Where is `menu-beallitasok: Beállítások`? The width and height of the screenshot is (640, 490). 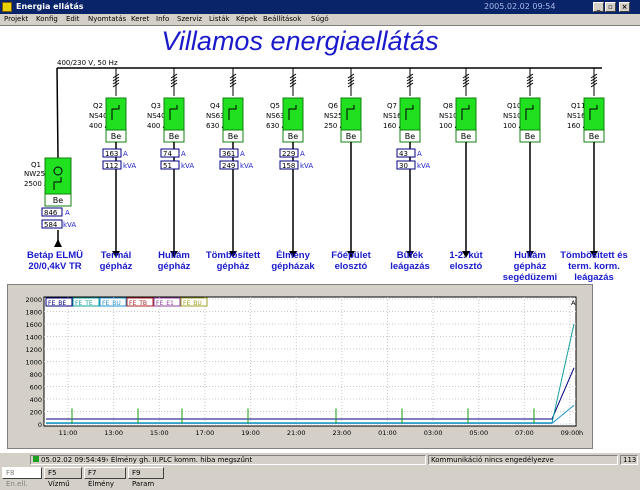
menu-beallitasok: Beállítások is located at coordinates (282, 19).